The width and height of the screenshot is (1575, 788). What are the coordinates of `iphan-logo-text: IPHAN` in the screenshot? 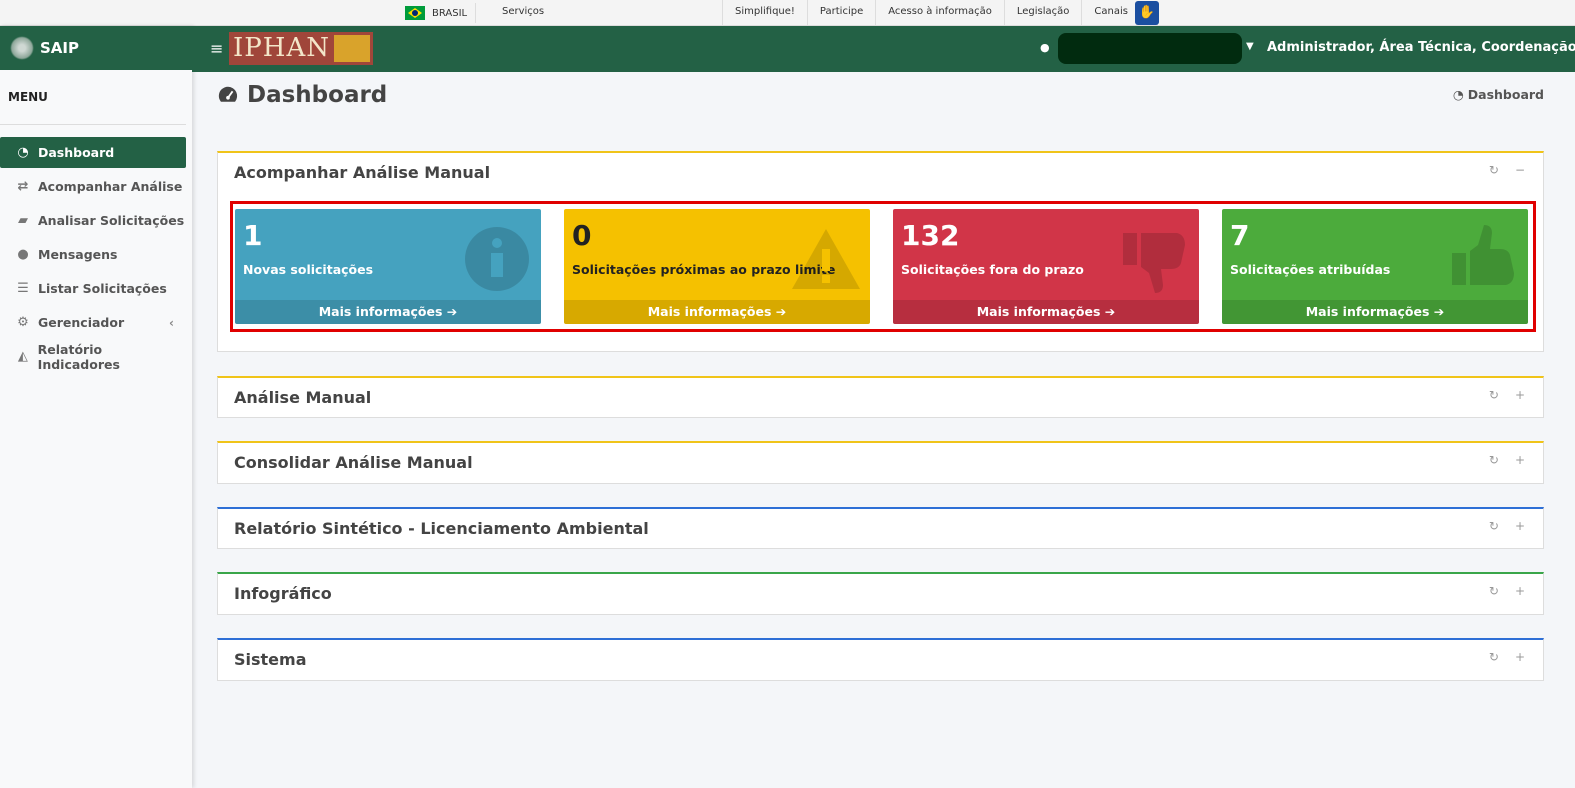 It's located at (281, 48).